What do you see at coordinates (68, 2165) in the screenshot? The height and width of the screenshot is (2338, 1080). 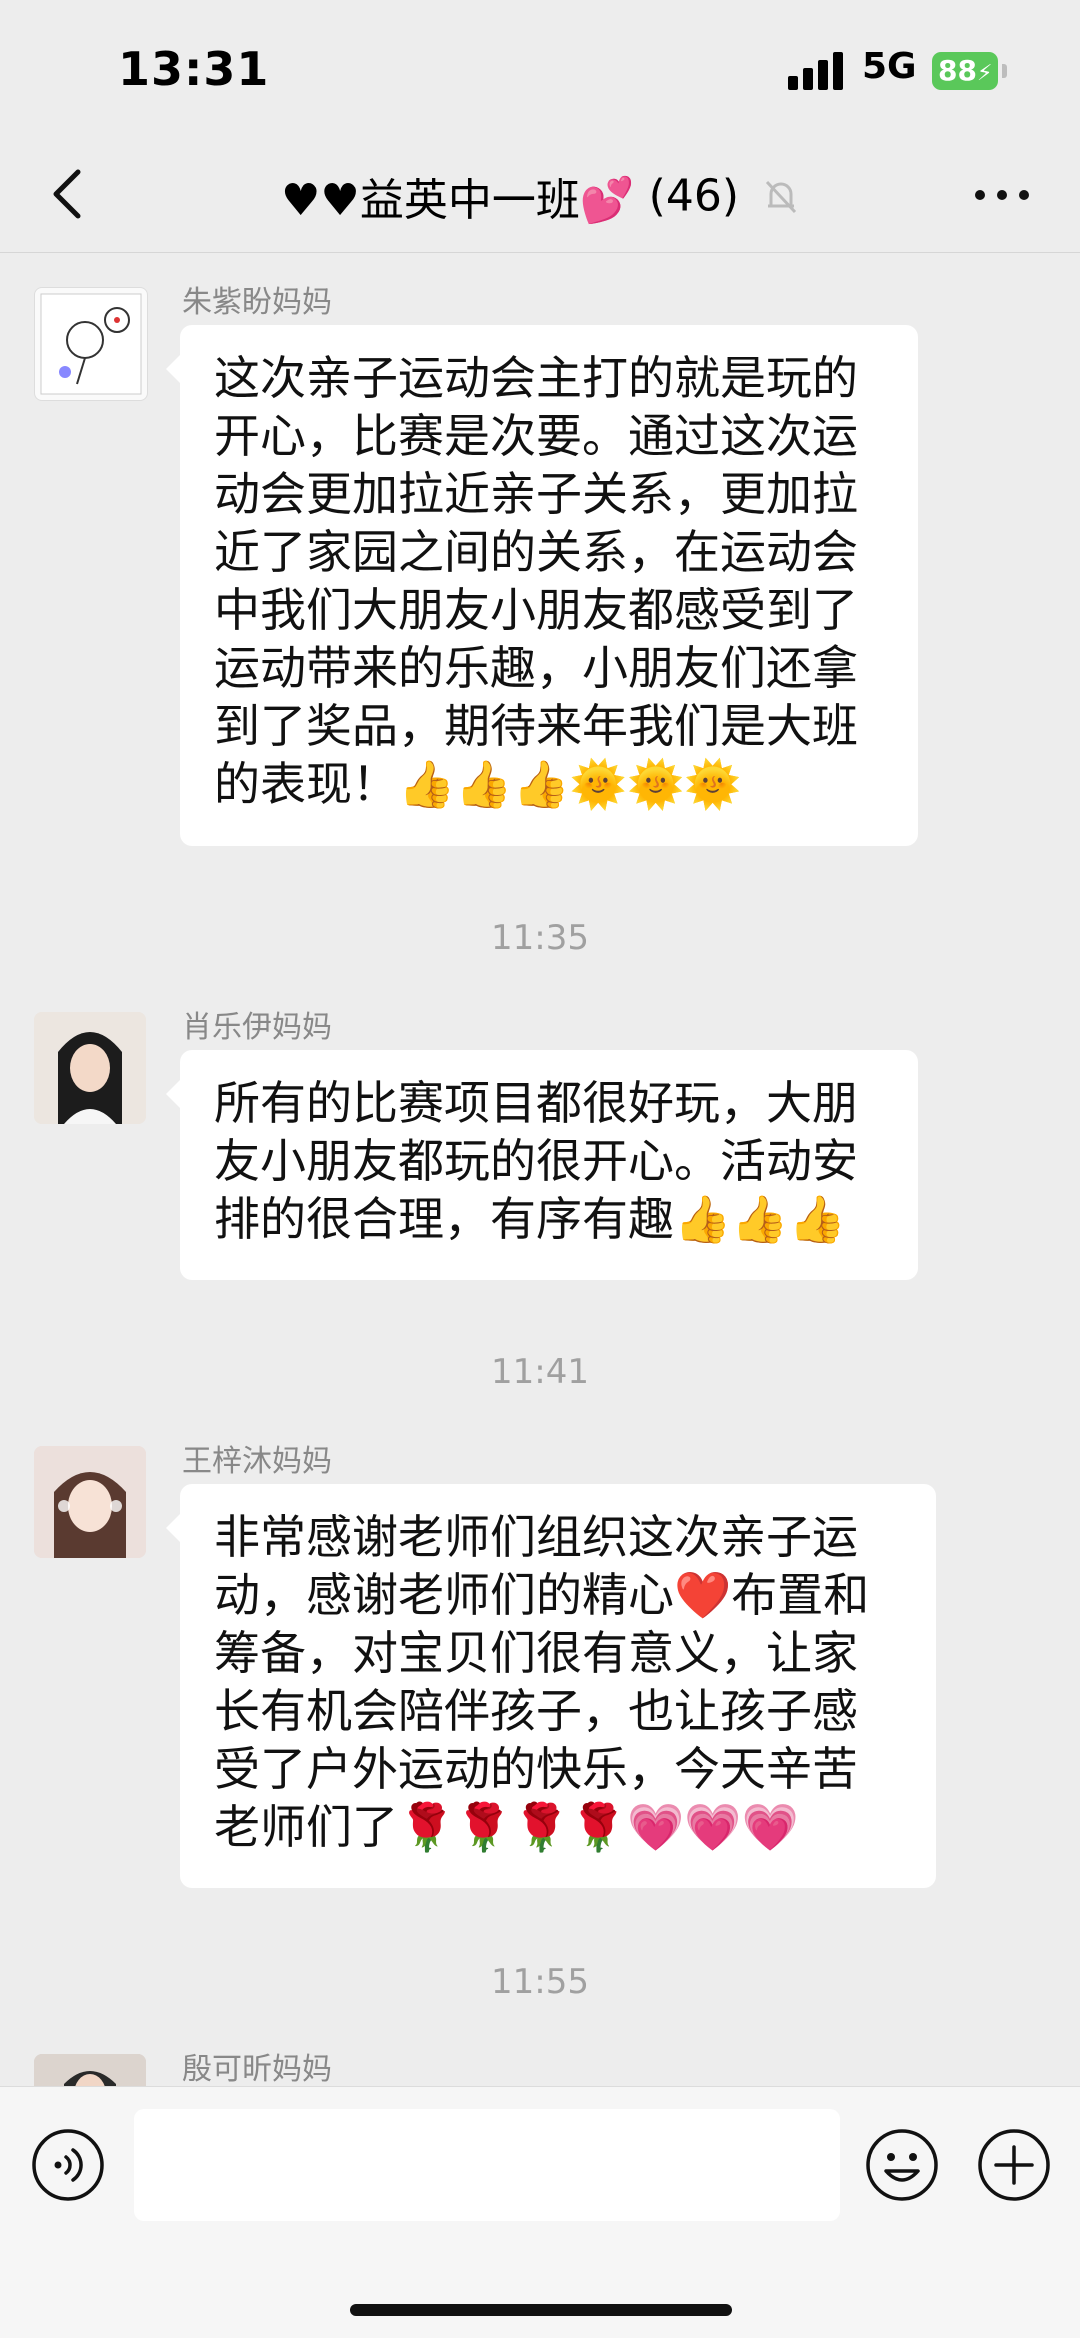 I see `voice-icon` at bounding box center [68, 2165].